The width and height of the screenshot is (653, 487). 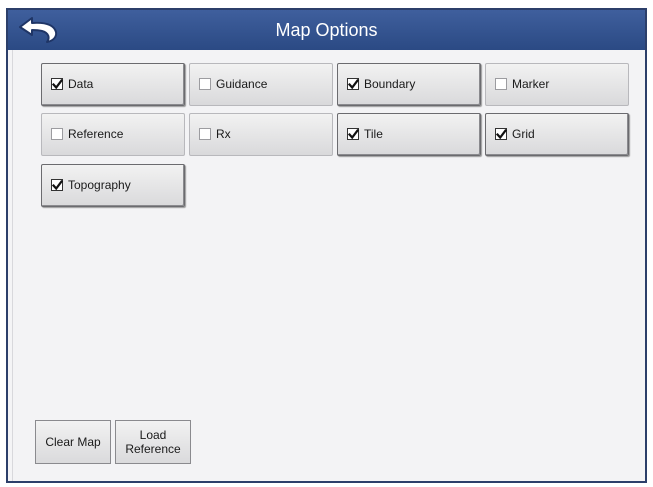 I want to click on load-reference-label-line2: Reference, so click(x=153, y=449).